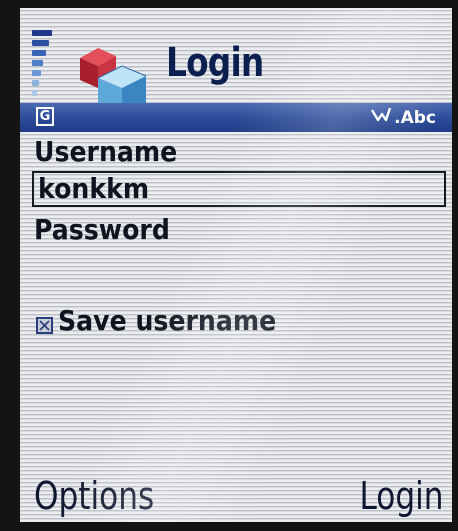 This screenshot has height=531, width=458. I want to click on signal-strength-icon, so click(47, 64).